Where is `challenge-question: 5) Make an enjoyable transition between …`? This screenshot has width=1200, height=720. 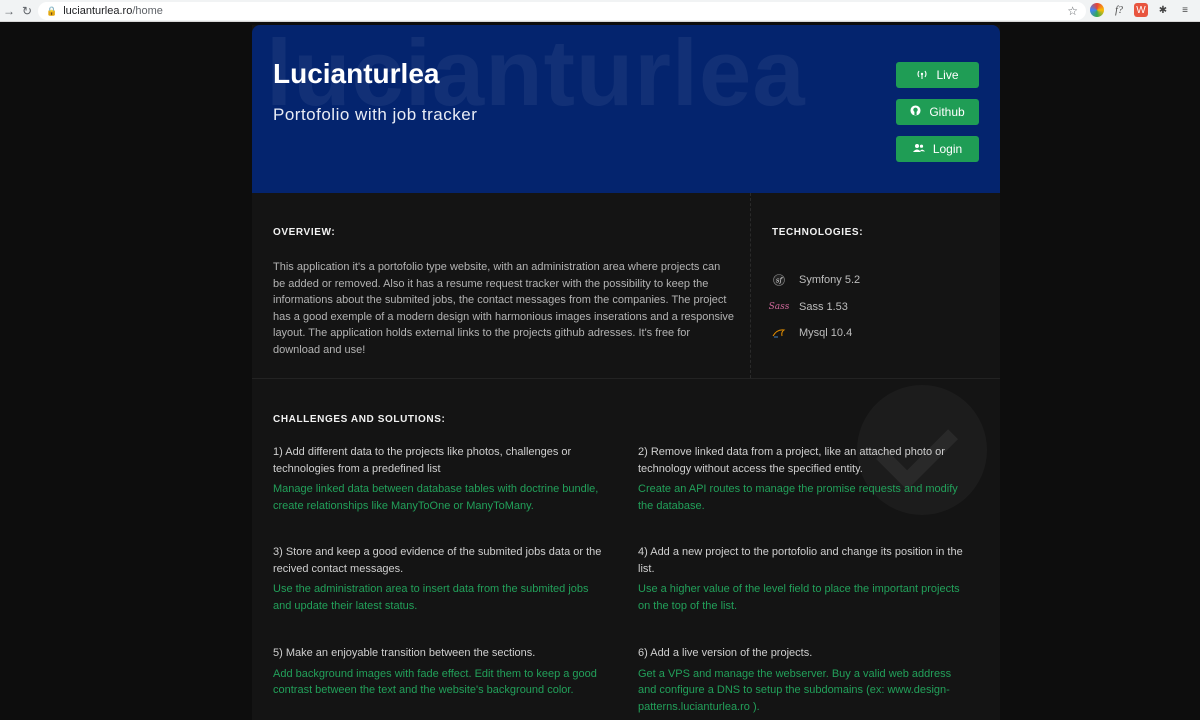 challenge-question: 5) Make an enjoyable transition between … is located at coordinates (404, 653).